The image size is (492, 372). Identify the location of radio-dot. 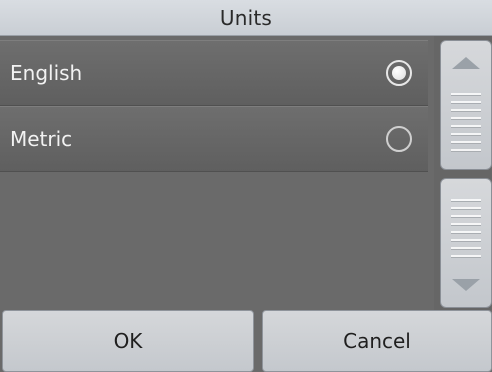
(399, 73).